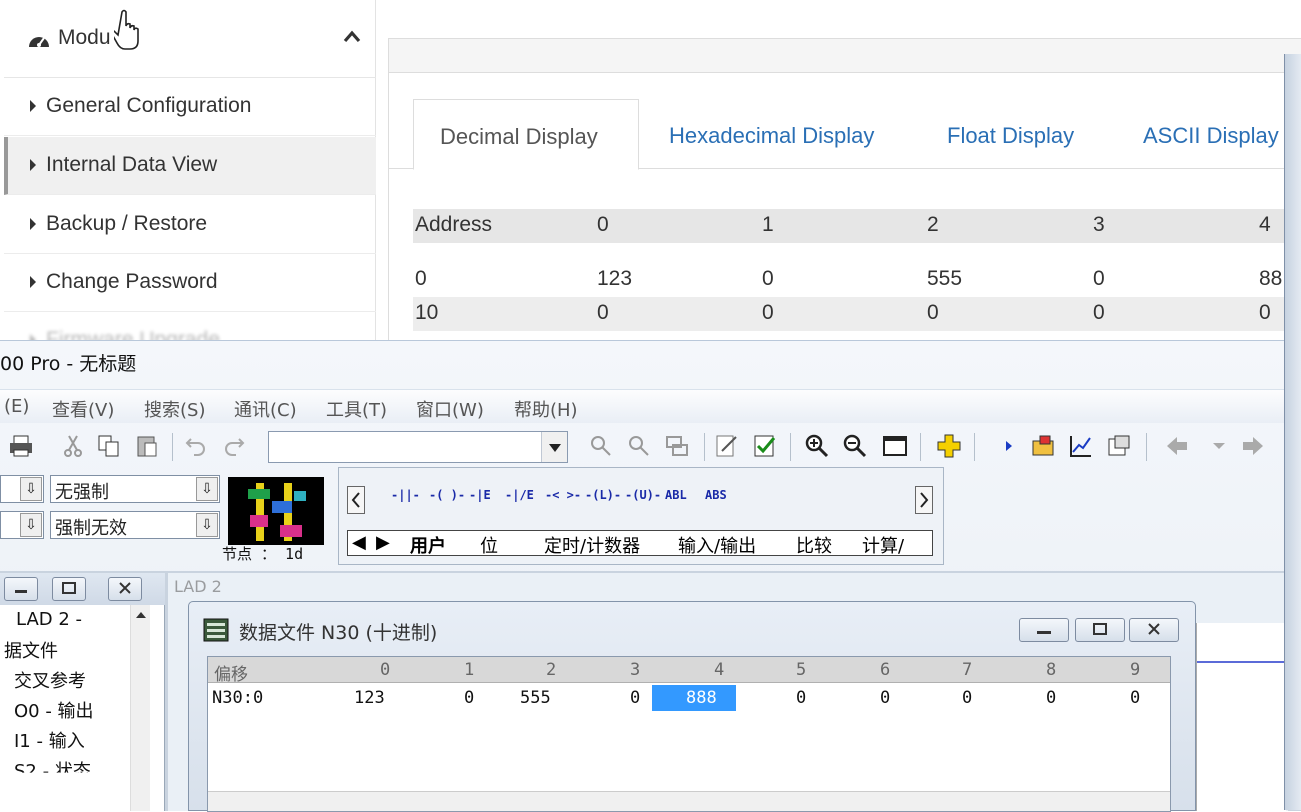 The image size is (1301, 812). Describe the element at coordinates (535, 698) in the screenshot. I see `table-cell: 555` at that location.